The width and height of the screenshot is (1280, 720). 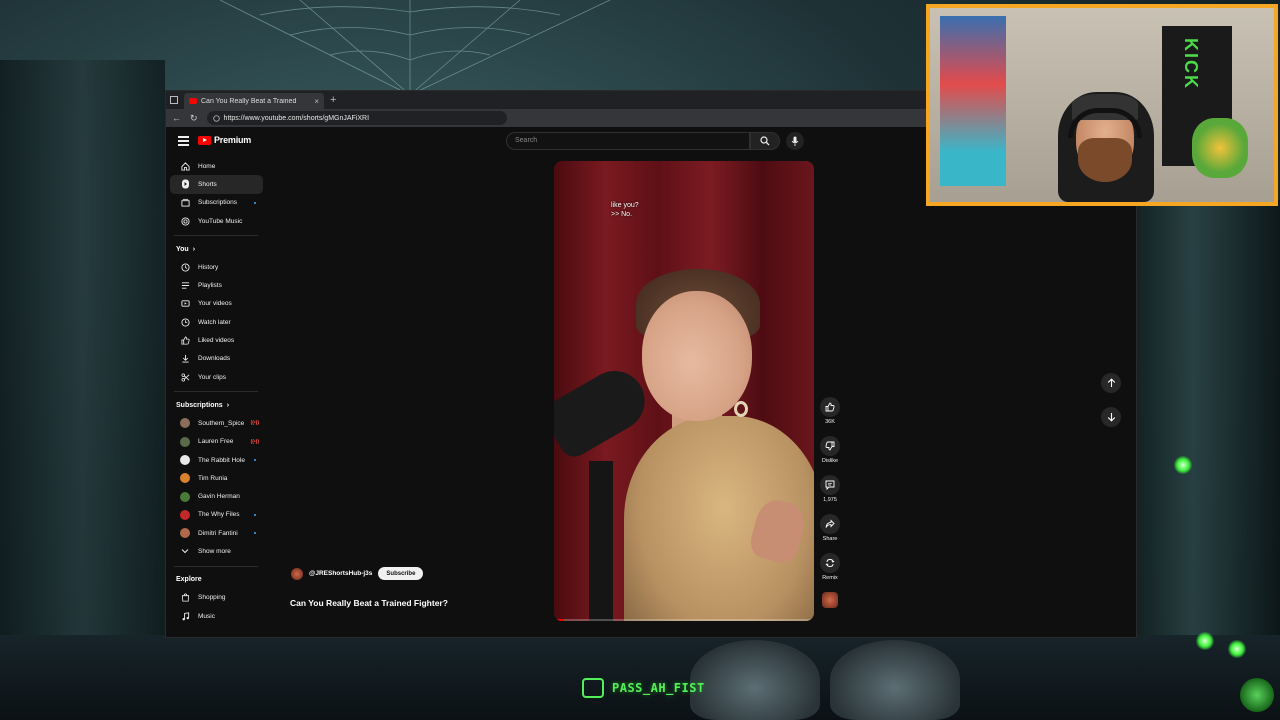 What do you see at coordinates (684, 391) in the screenshot?
I see `shorts-video-player: like you? >> No.` at bounding box center [684, 391].